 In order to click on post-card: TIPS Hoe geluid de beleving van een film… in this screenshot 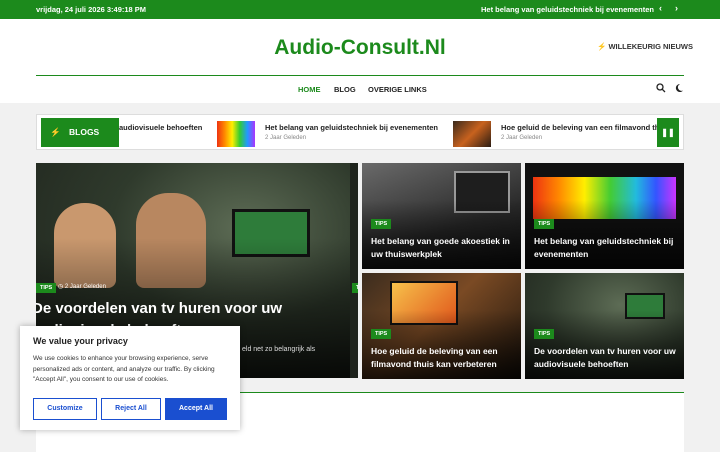, I will do `click(441, 326)`.